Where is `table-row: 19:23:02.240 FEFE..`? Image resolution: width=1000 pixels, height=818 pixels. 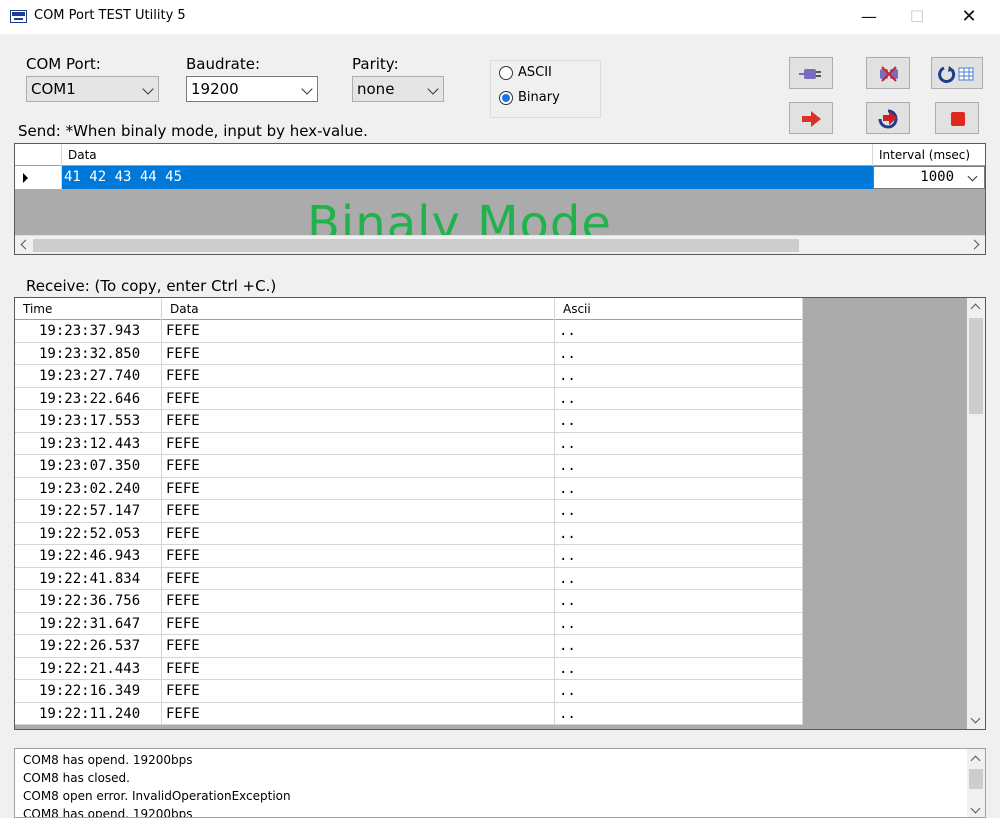
table-row: 19:23:02.240 FEFE.. is located at coordinates (409, 488).